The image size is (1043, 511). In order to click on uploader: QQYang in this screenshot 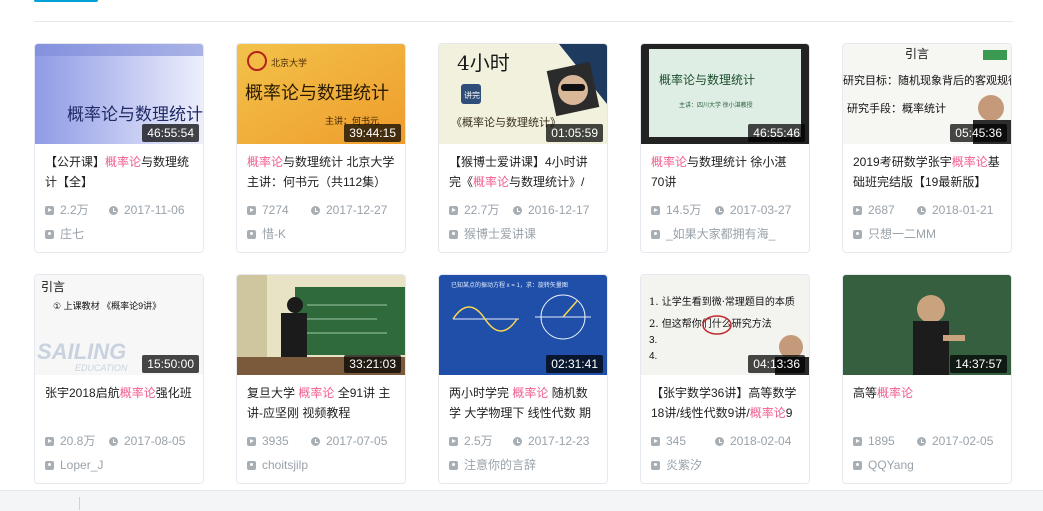, I will do `click(883, 465)`.